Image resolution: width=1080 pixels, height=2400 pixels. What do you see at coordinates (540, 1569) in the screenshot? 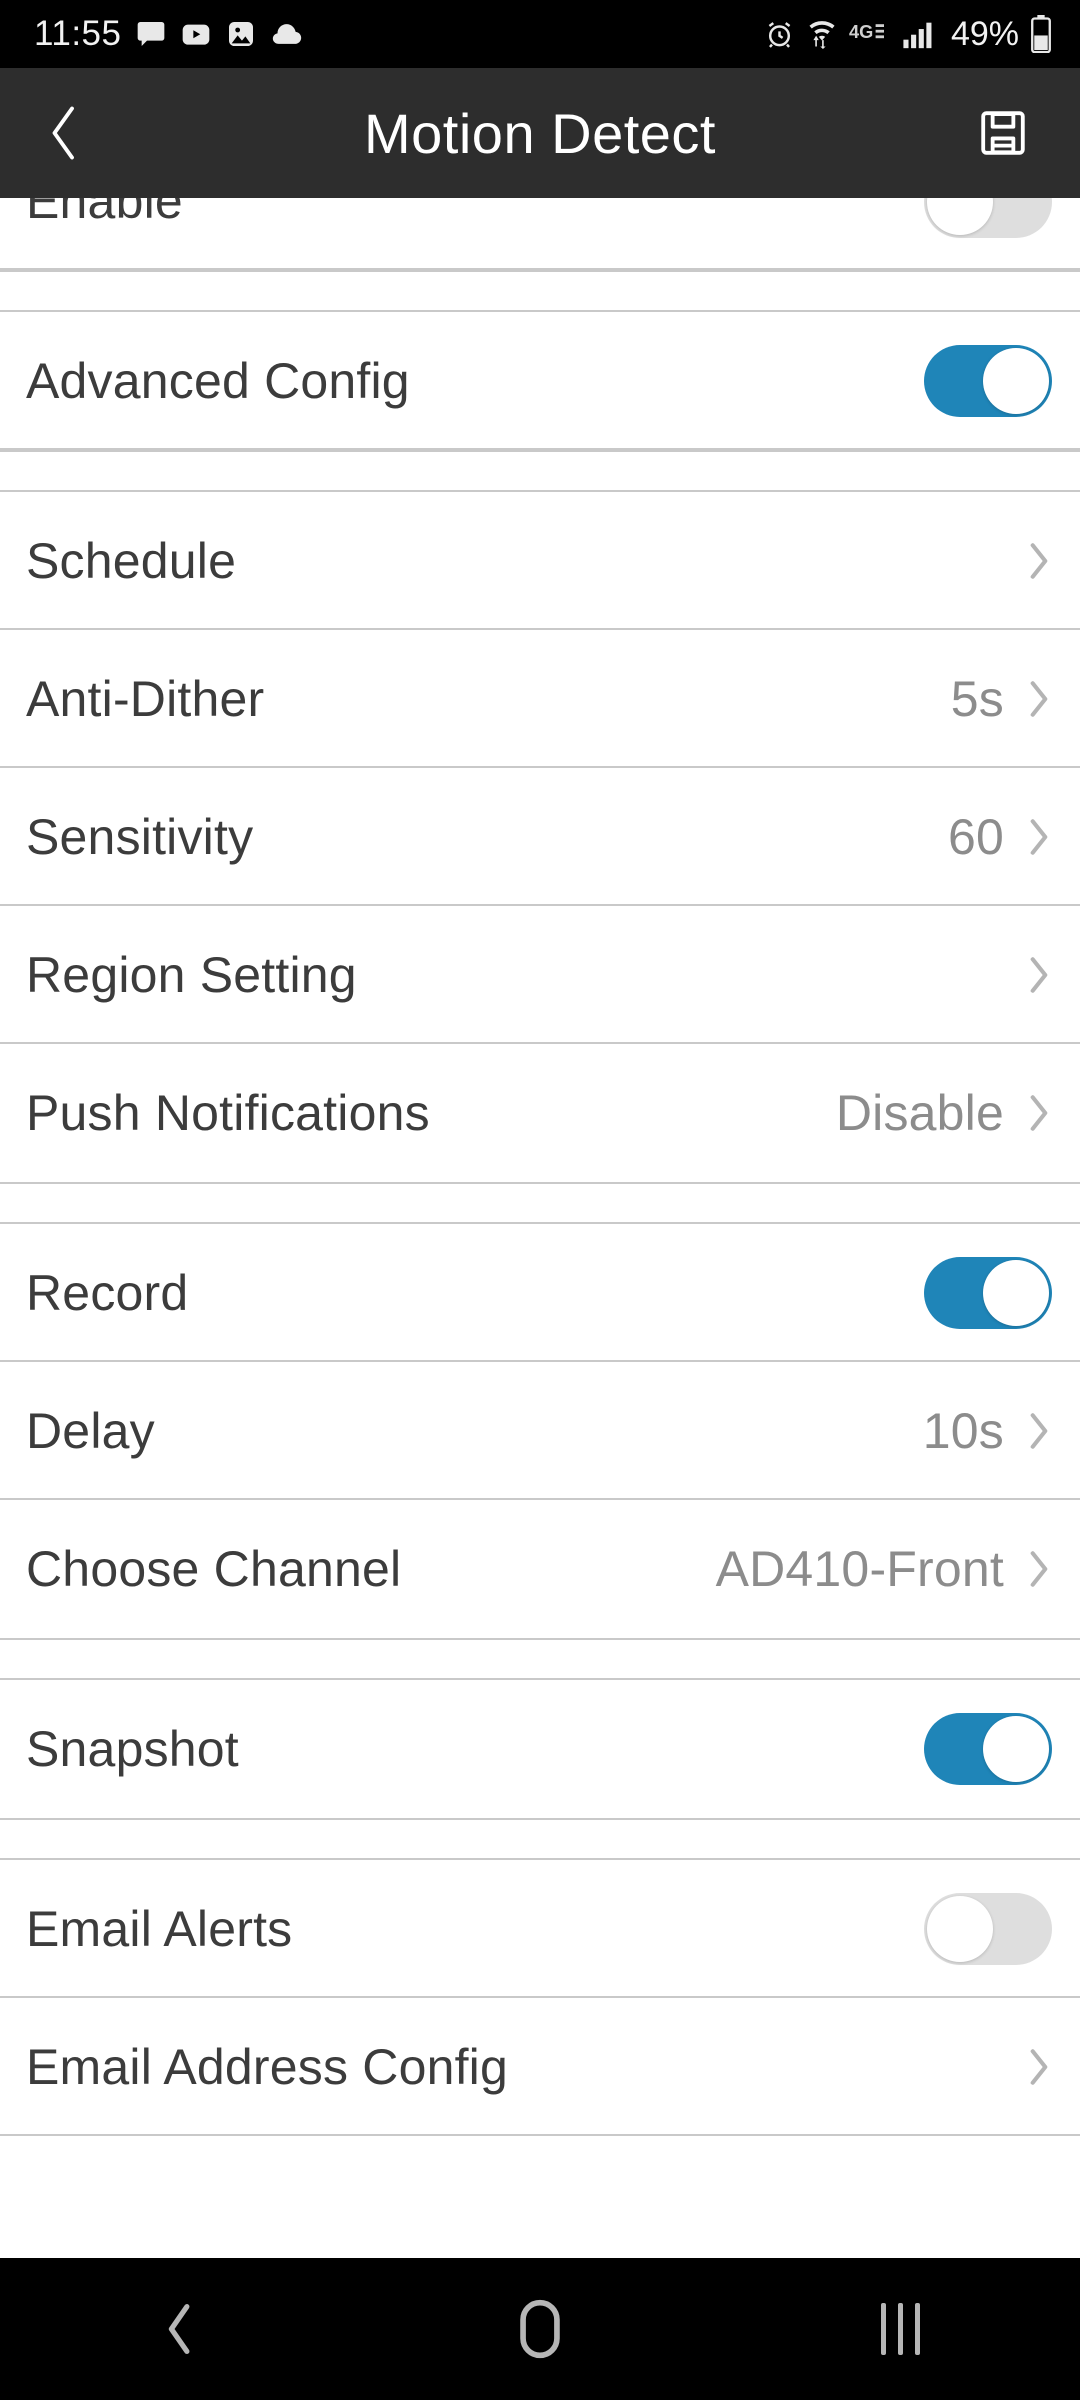
I see `row-choose-channel: Choose Channel AD410-Front` at bounding box center [540, 1569].